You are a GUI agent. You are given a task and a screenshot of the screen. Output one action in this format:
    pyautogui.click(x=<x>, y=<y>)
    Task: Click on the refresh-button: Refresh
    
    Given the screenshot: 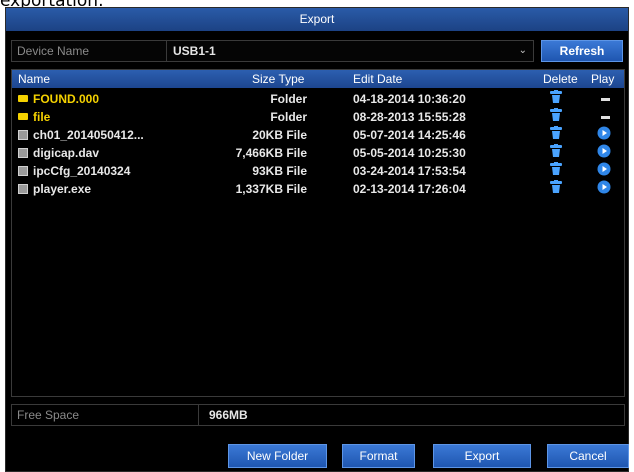 What is the action you would take?
    pyautogui.click(x=582, y=51)
    